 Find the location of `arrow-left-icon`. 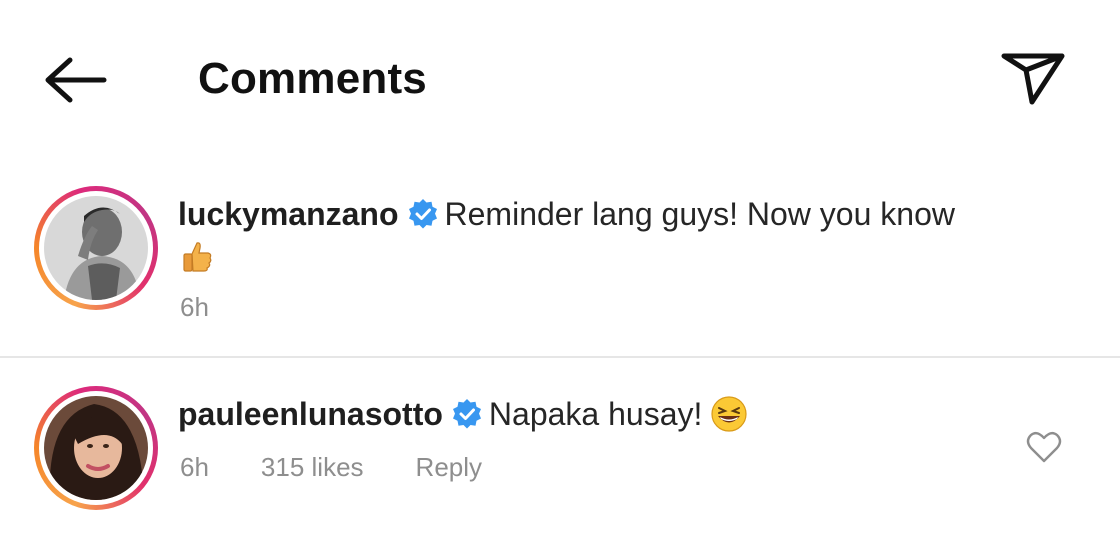

arrow-left-icon is located at coordinates (76, 80).